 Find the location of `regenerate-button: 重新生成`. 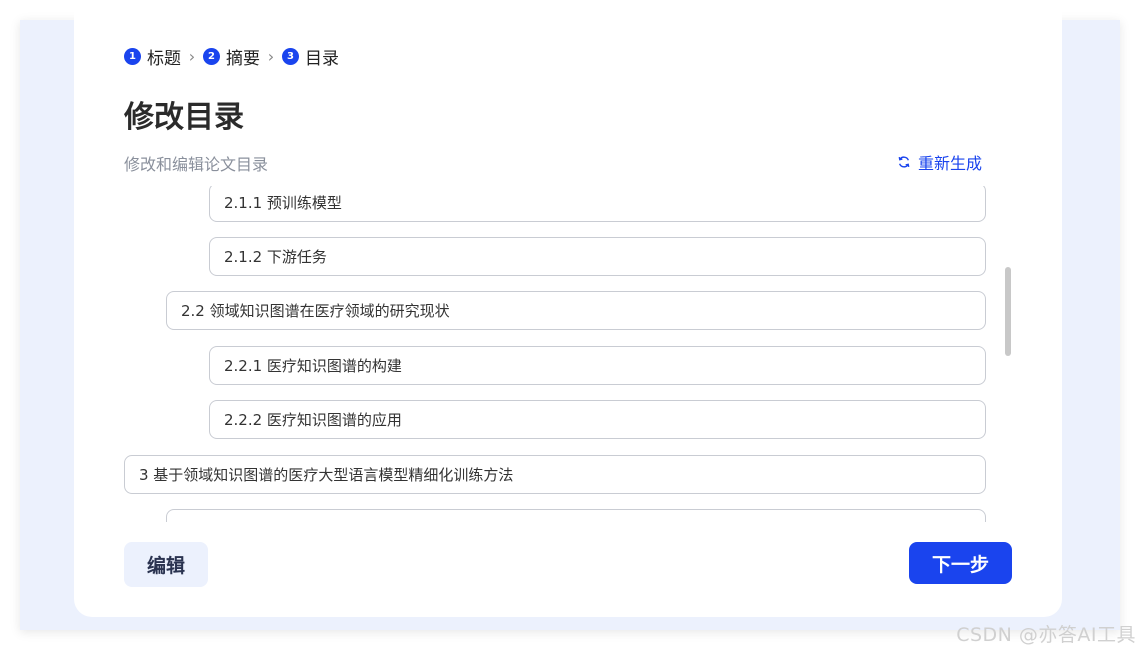

regenerate-button: 重新生成 is located at coordinates (939, 162).